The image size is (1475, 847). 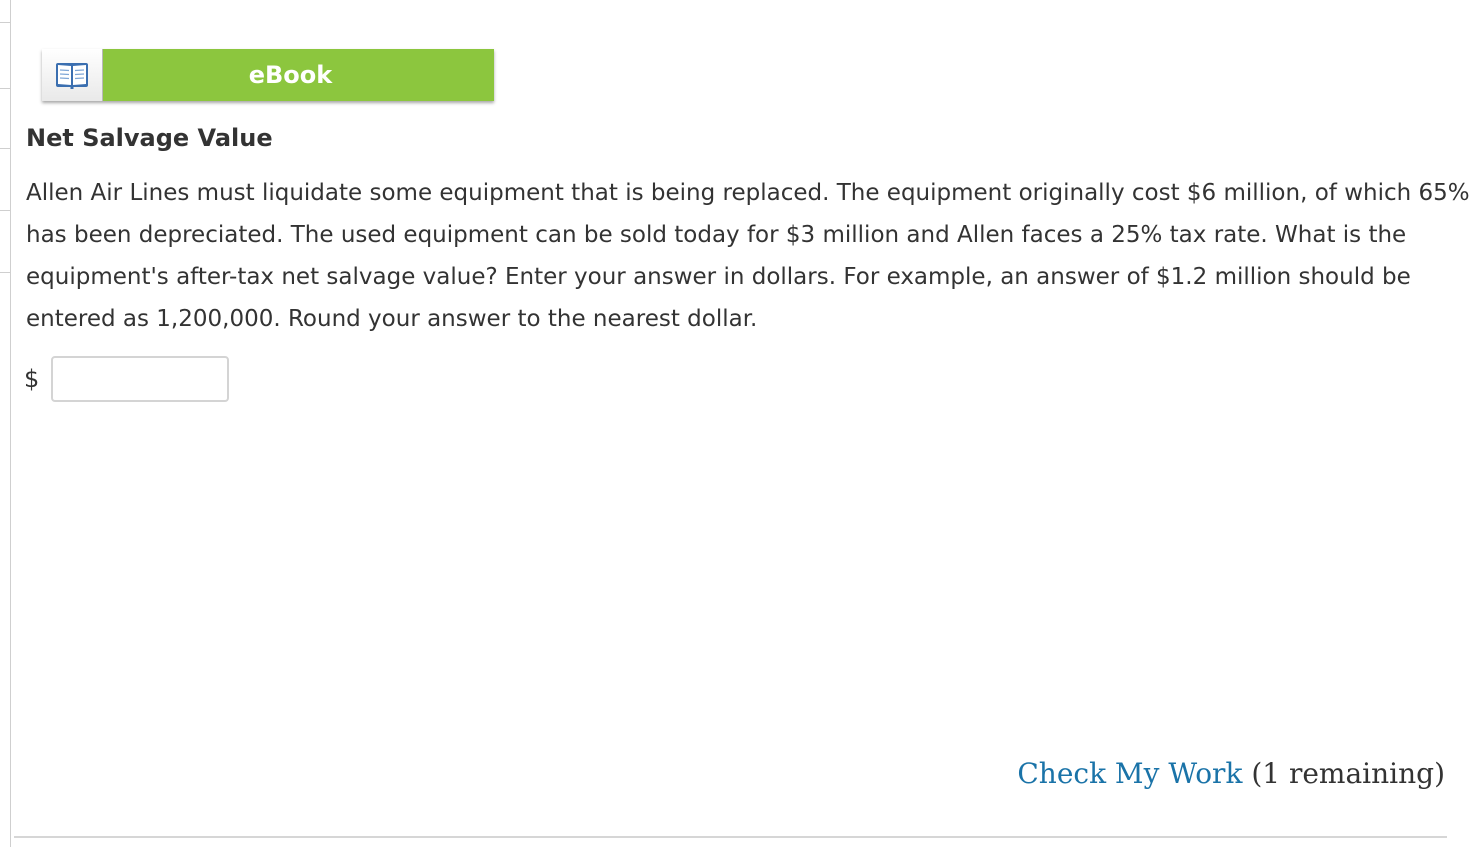 I want to click on ebook-label: eBook, so click(x=298, y=75).